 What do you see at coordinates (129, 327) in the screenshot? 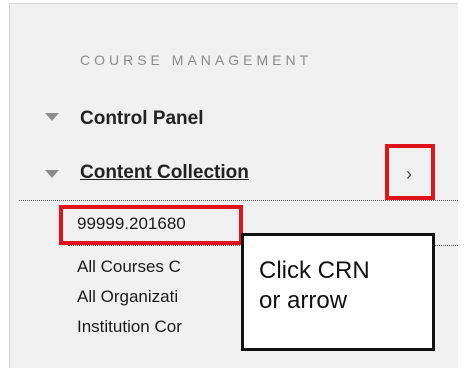
I see `institution-content-link: Institution Cor` at bounding box center [129, 327].